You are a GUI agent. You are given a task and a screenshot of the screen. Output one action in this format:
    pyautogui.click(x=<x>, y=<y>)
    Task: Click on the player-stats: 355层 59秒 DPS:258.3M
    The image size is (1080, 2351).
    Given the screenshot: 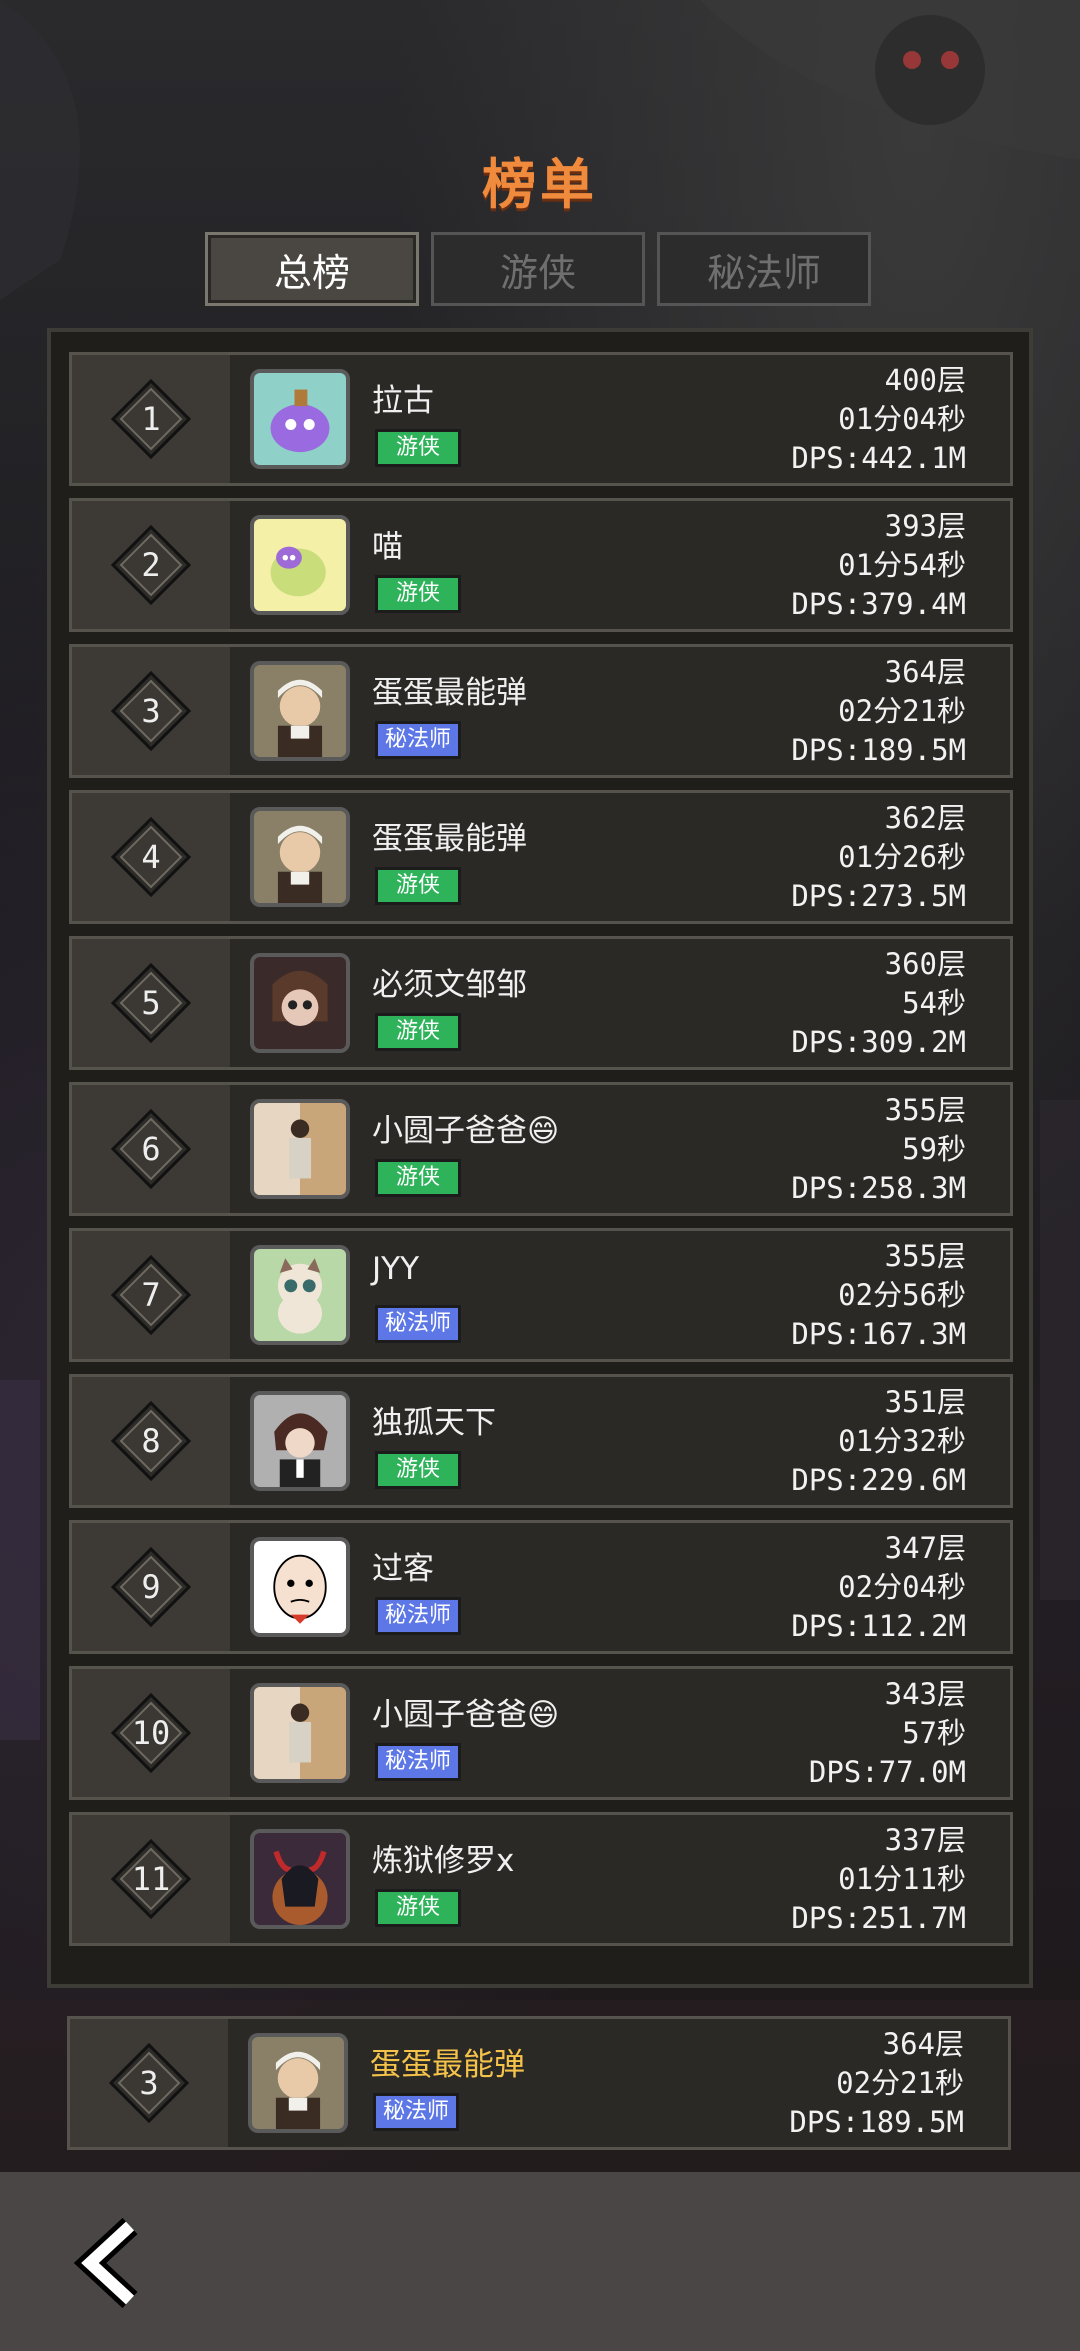 What is the action you would take?
    pyautogui.click(x=878, y=1149)
    